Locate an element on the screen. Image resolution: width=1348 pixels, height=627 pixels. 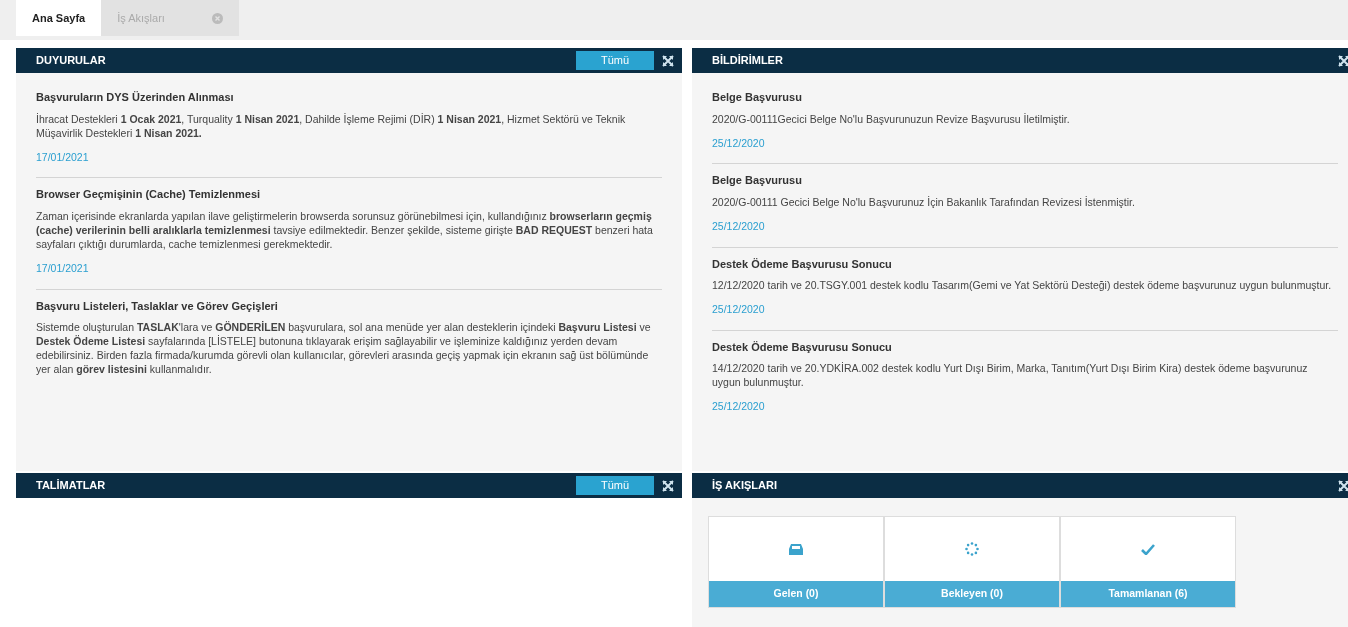
workflow-tile: Tamamlanan (6) is located at coordinates (1148, 562).